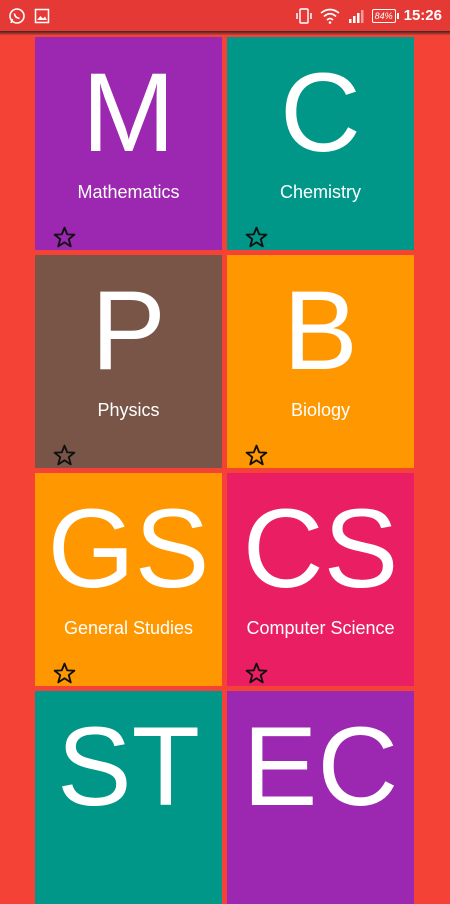 The height and width of the screenshot is (904, 450). Describe the element at coordinates (330, 16) in the screenshot. I see `wifi-icon` at that location.